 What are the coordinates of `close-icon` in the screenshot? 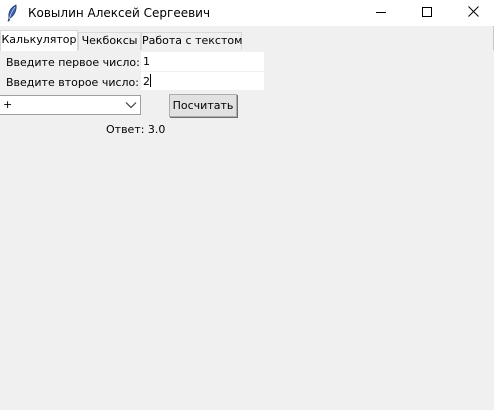 It's located at (473, 13).